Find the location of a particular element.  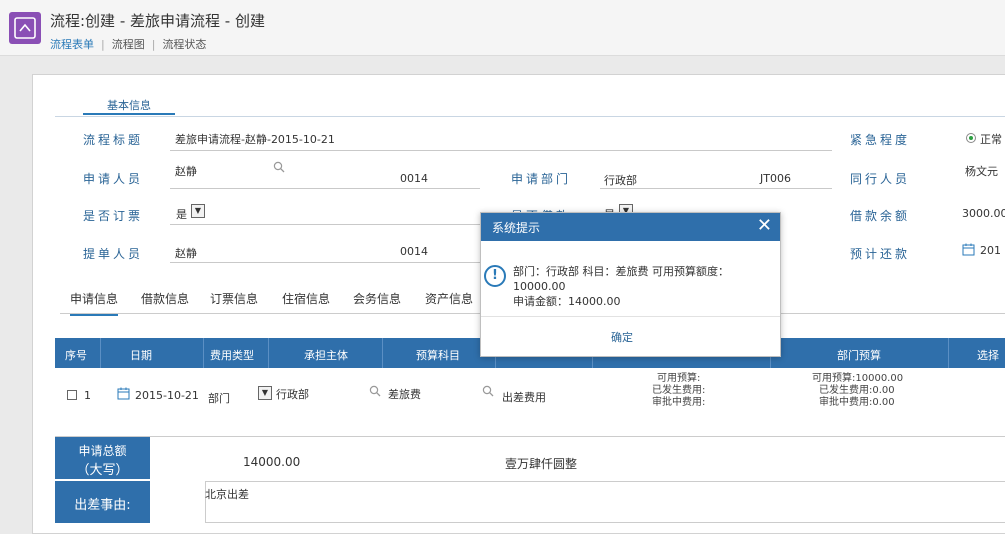

tab-loan-info: 借款信息 is located at coordinates (165, 298).